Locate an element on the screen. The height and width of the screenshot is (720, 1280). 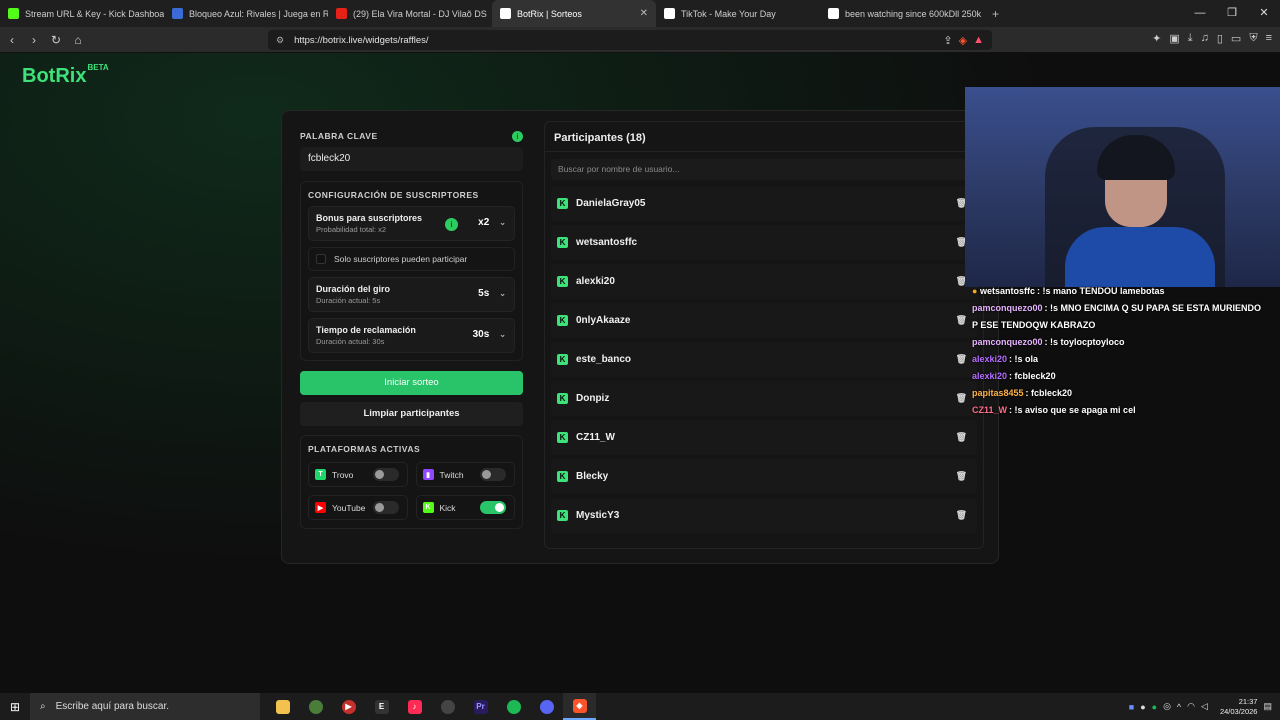
kick-toggle is located at coordinates (493, 507).